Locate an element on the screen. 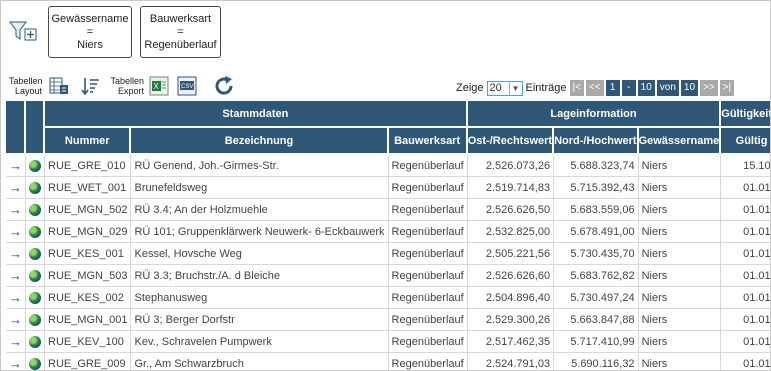 This screenshot has height=371, width=771. cell-nummer: RUE_WET_001 is located at coordinates (88, 188).